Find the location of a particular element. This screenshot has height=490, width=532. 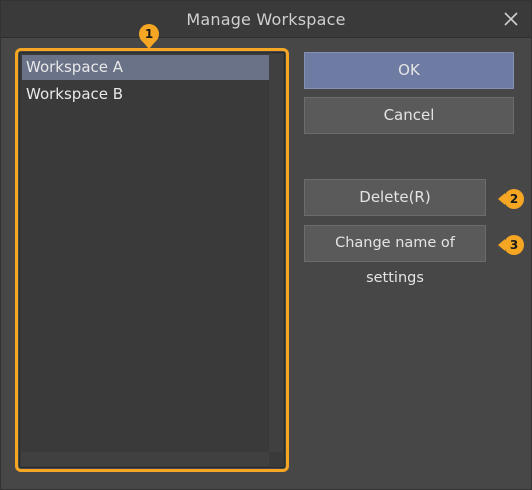

rename-settings-button: Change name of settings is located at coordinates (395, 255).